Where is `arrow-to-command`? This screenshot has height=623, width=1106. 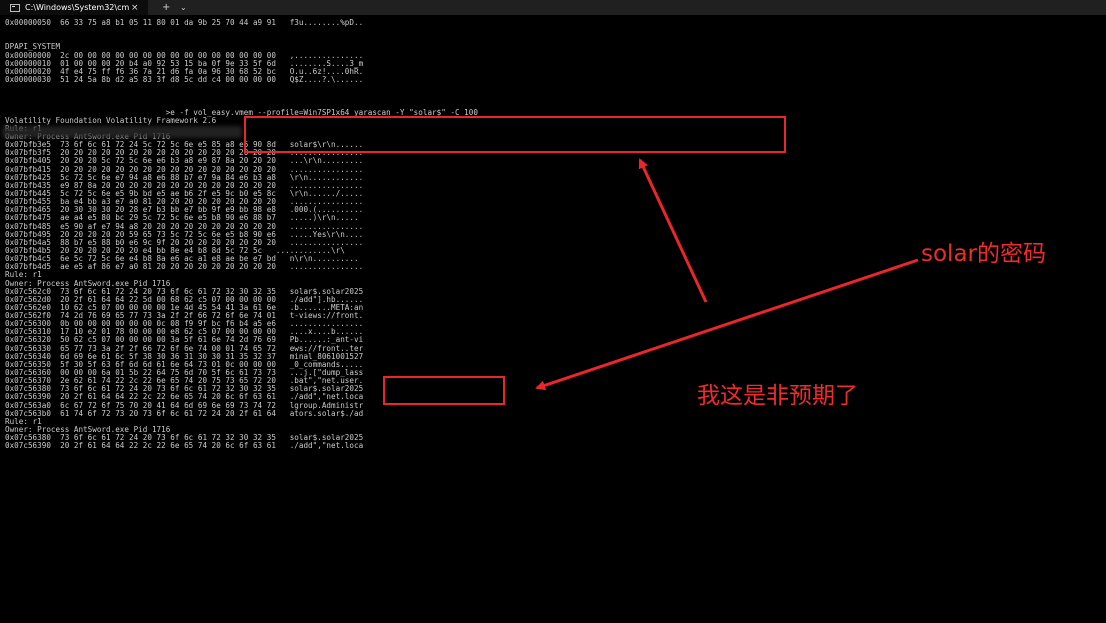 arrow-to-command is located at coordinates (673, 230).